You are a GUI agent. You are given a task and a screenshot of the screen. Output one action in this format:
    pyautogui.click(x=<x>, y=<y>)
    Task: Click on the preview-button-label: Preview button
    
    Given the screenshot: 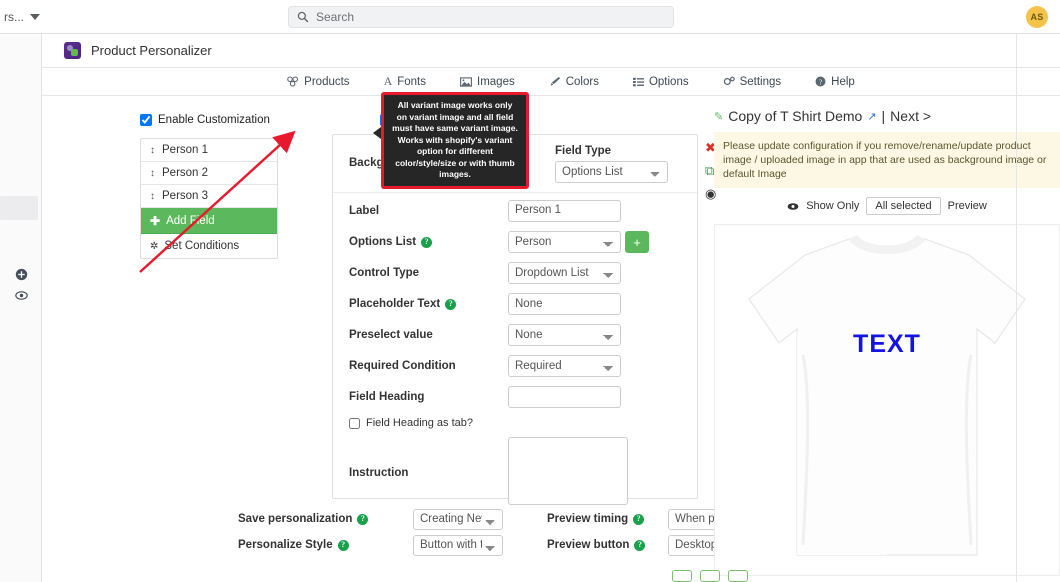 What is the action you would take?
    pyautogui.click(x=588, y=545)
    